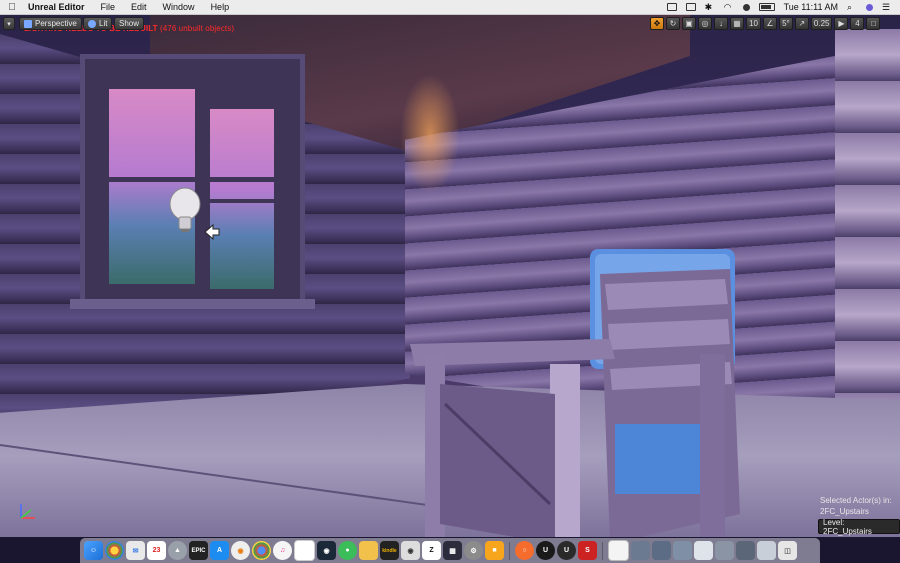  What do you see at coordinates (326, 550) in the screenshot?
I see `steam-icon: ◉` at bounding box center [326, 550].